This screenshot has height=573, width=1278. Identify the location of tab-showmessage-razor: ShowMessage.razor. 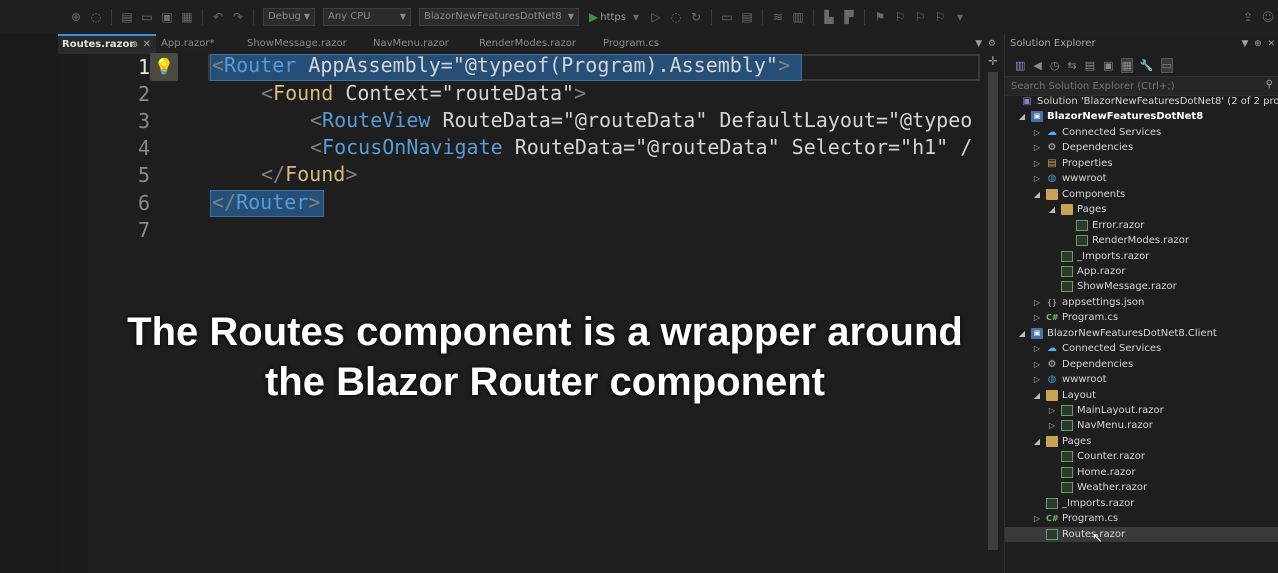
(305, 44).